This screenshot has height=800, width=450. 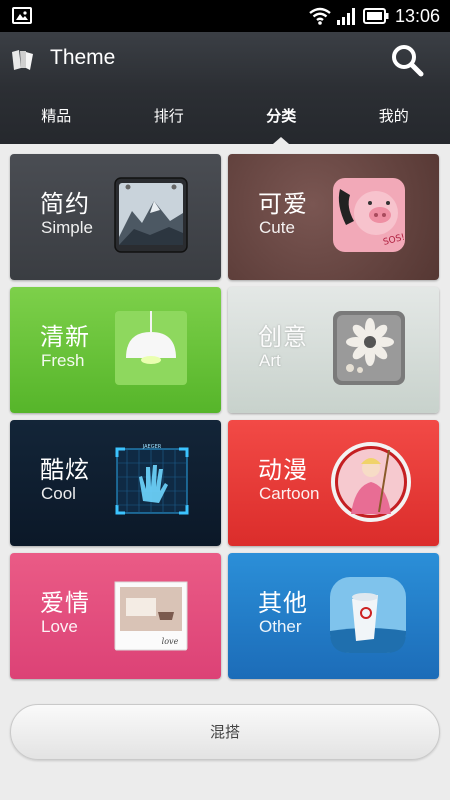 I want to click on category-name-cn: 动漫, so click(x=283, y=470).